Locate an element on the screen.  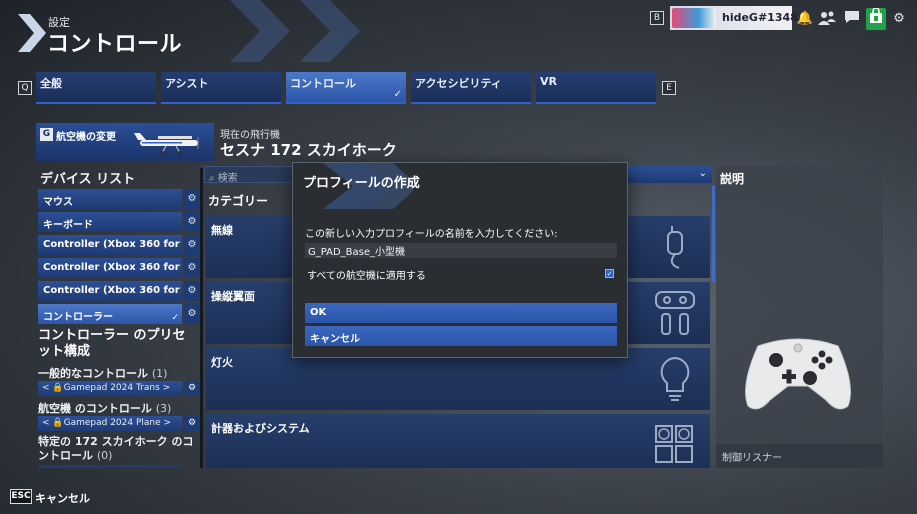
tab-label: アクセシビリティ is located at coordinates (458, 83).